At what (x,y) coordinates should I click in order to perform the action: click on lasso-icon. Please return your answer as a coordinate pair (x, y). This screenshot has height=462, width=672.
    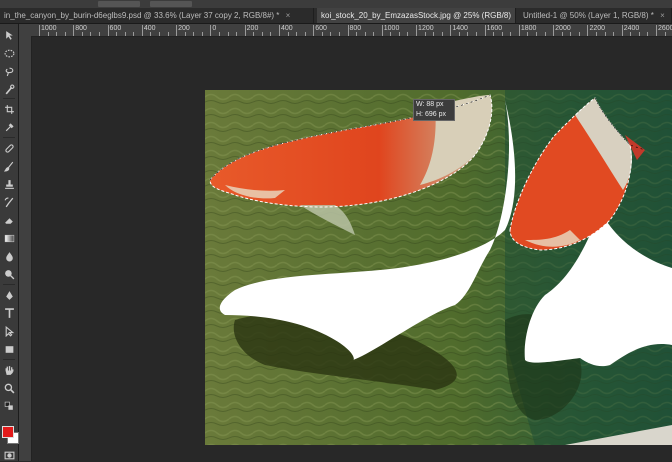
    Looking at the image, I should click on (9, 71).